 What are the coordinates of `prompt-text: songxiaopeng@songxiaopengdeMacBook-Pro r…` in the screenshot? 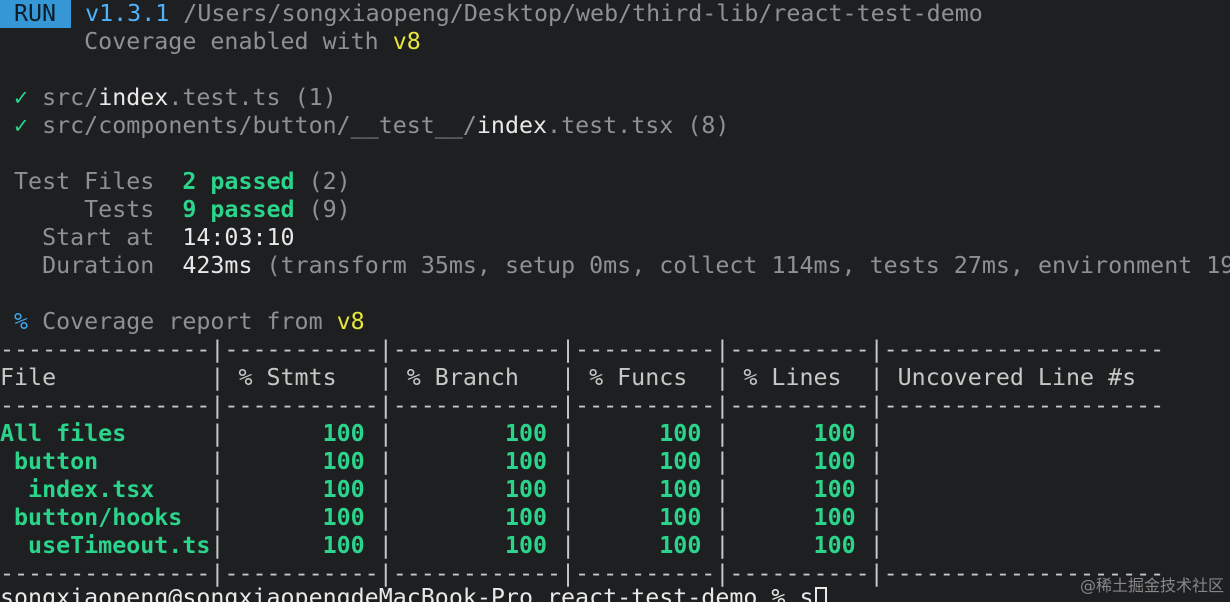 It's located at (407, 593).